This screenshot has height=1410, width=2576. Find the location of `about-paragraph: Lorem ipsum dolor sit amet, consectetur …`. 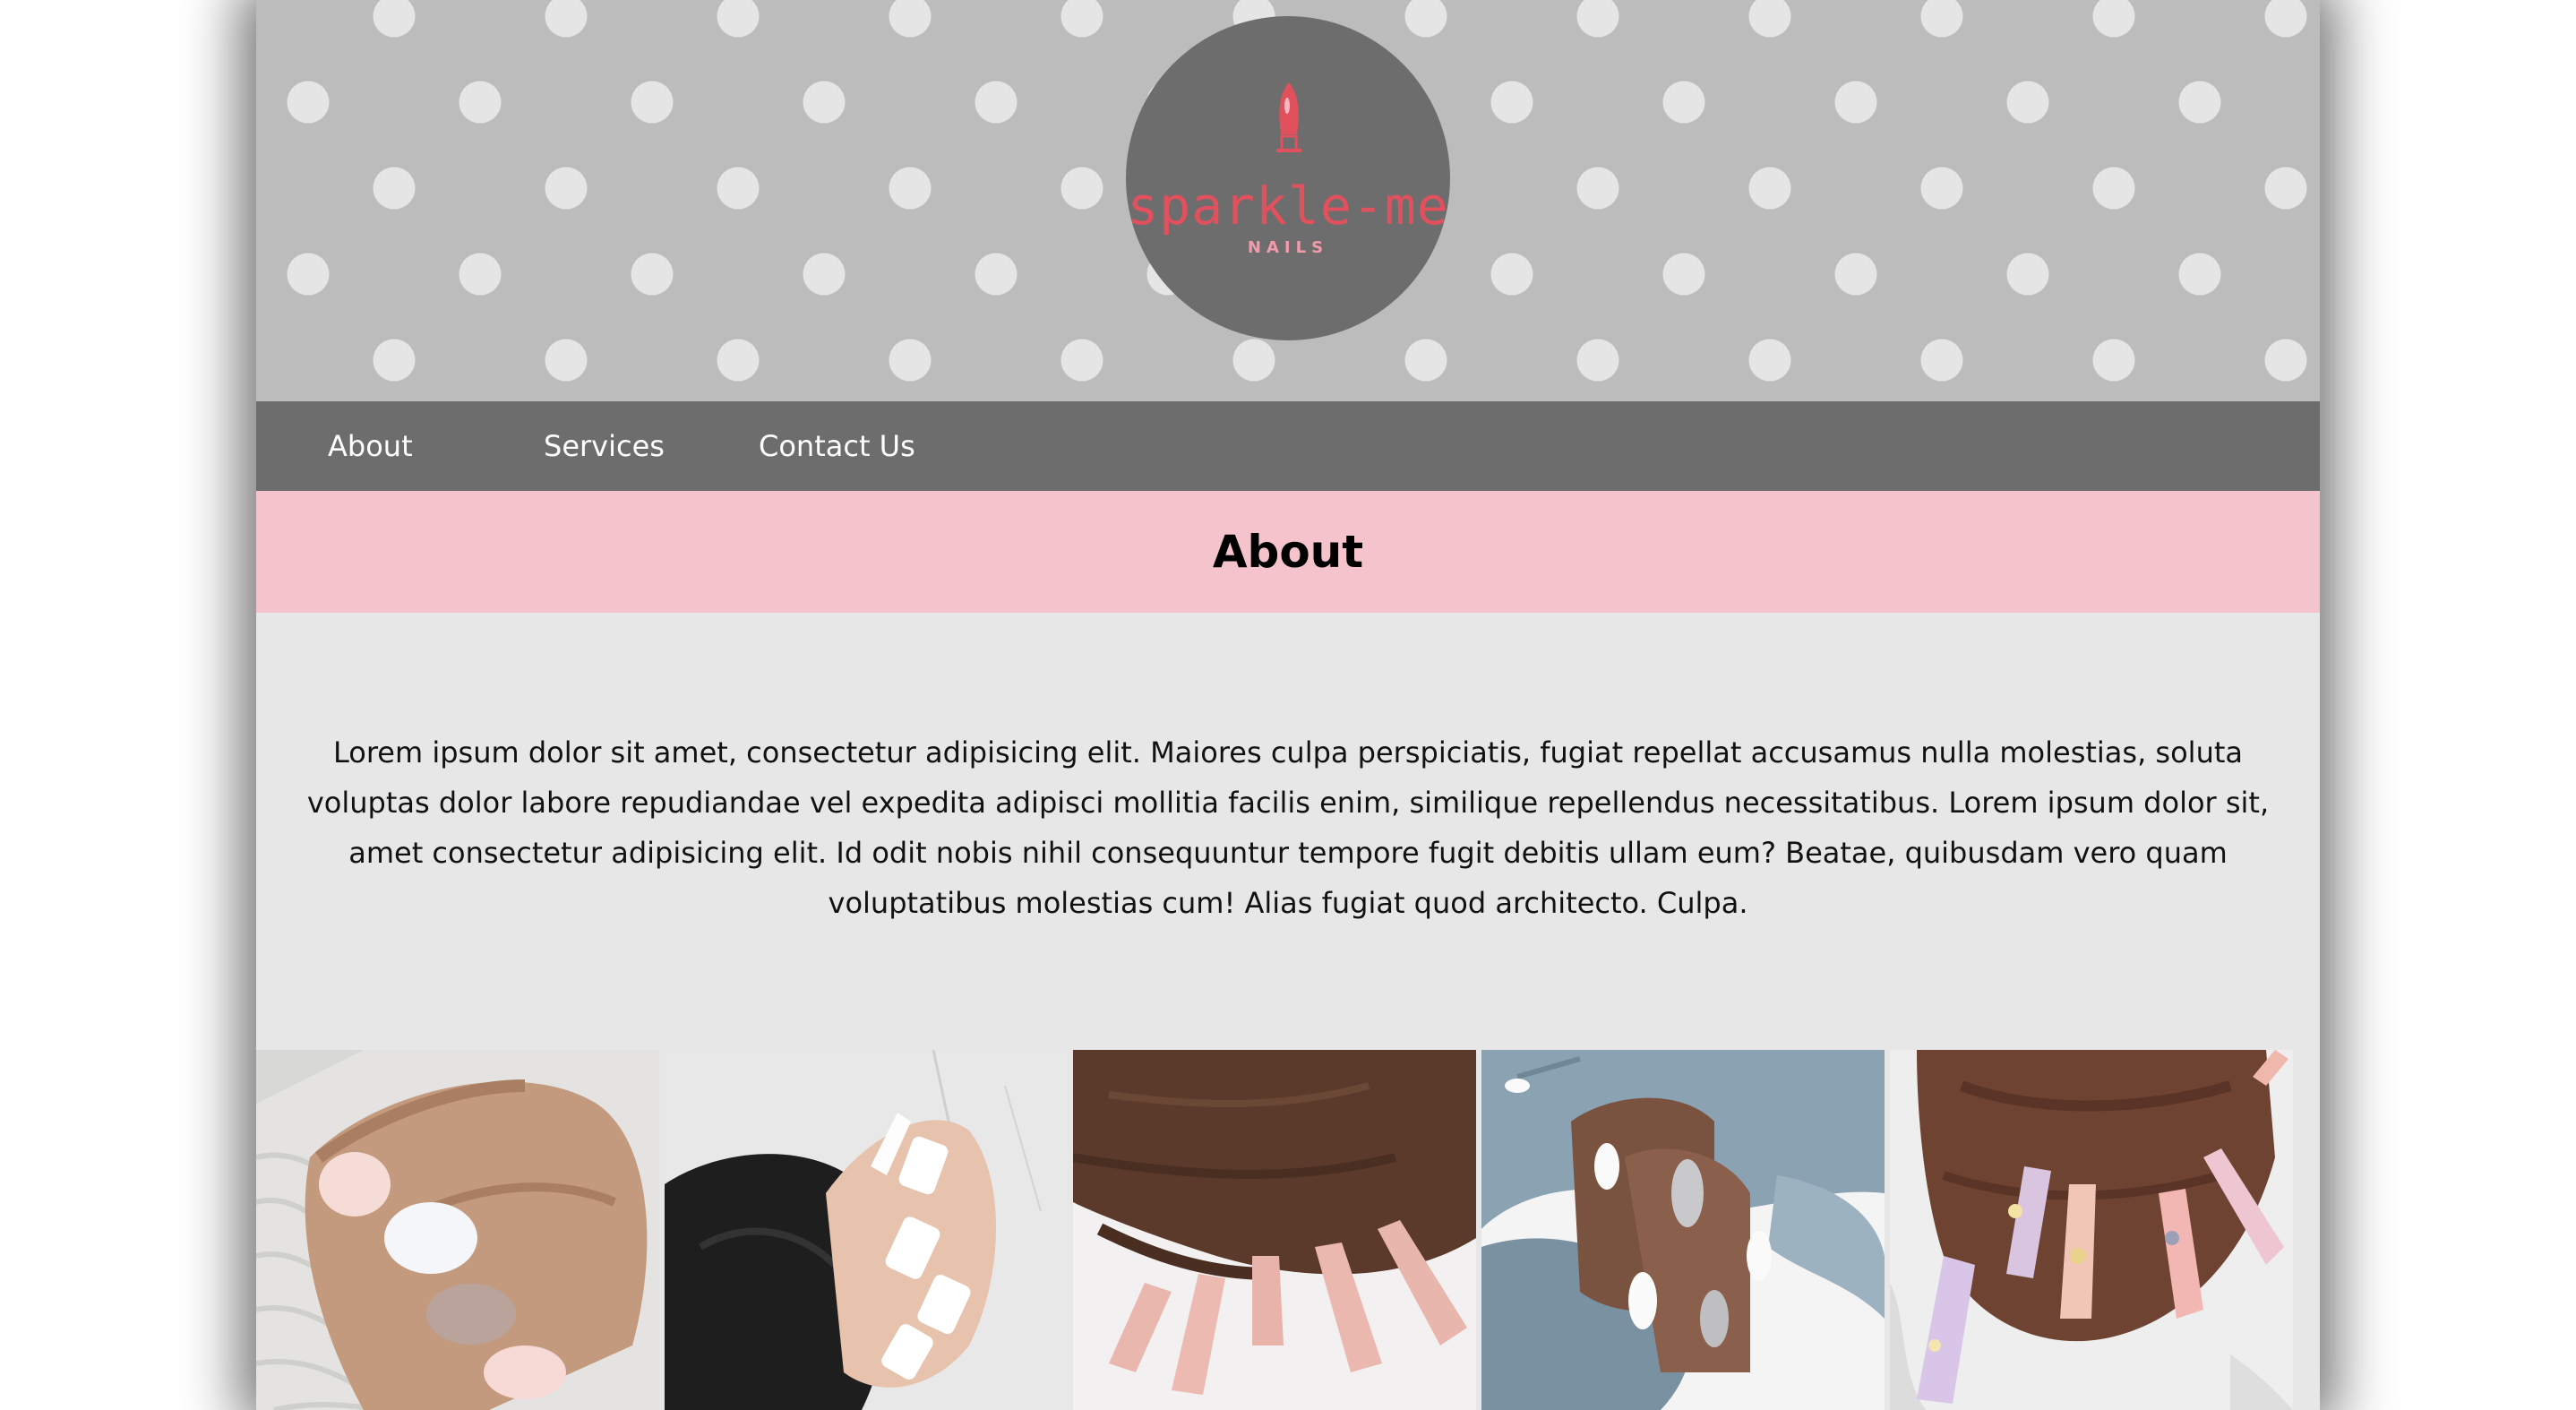

about-paragraph: Lorem ipsum dolor sit amet, consectetur … is located at coordinates (1288, 827).